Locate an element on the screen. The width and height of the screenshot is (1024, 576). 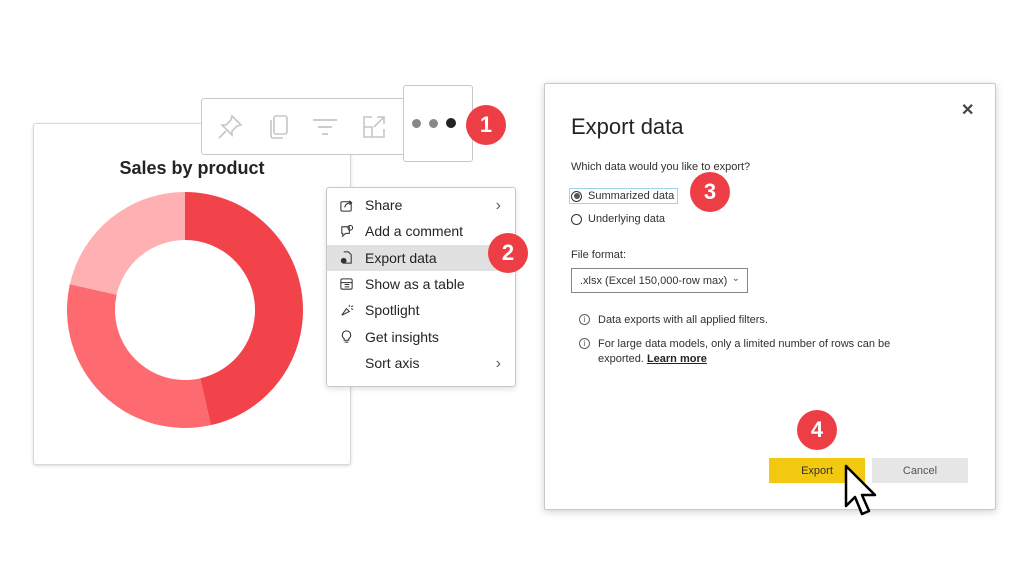
info-filters: i Data exports with all applied filters. is located at coordinates (673, 320).